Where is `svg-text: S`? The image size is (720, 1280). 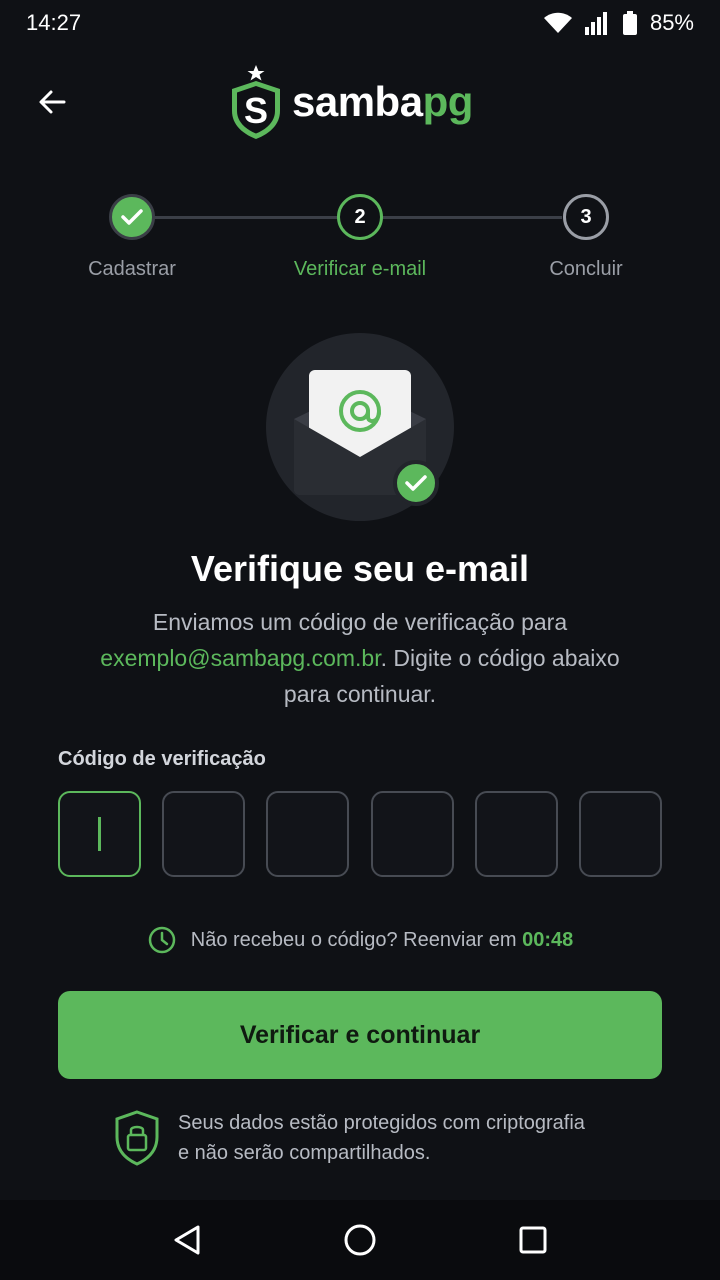
svg-text: S is located at coordinates (256, 110).